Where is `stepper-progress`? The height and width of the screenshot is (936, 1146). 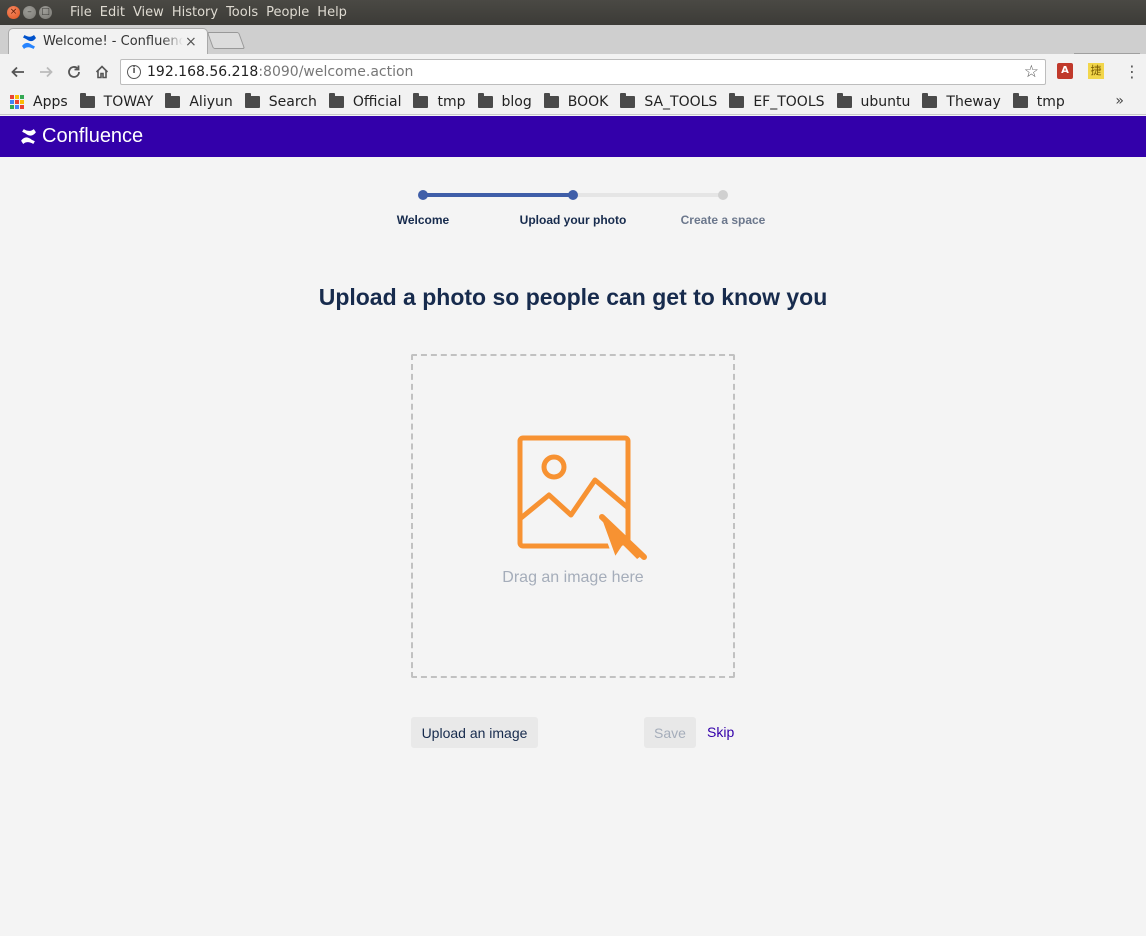
stepper-progress is located at coordinates (498, 195).